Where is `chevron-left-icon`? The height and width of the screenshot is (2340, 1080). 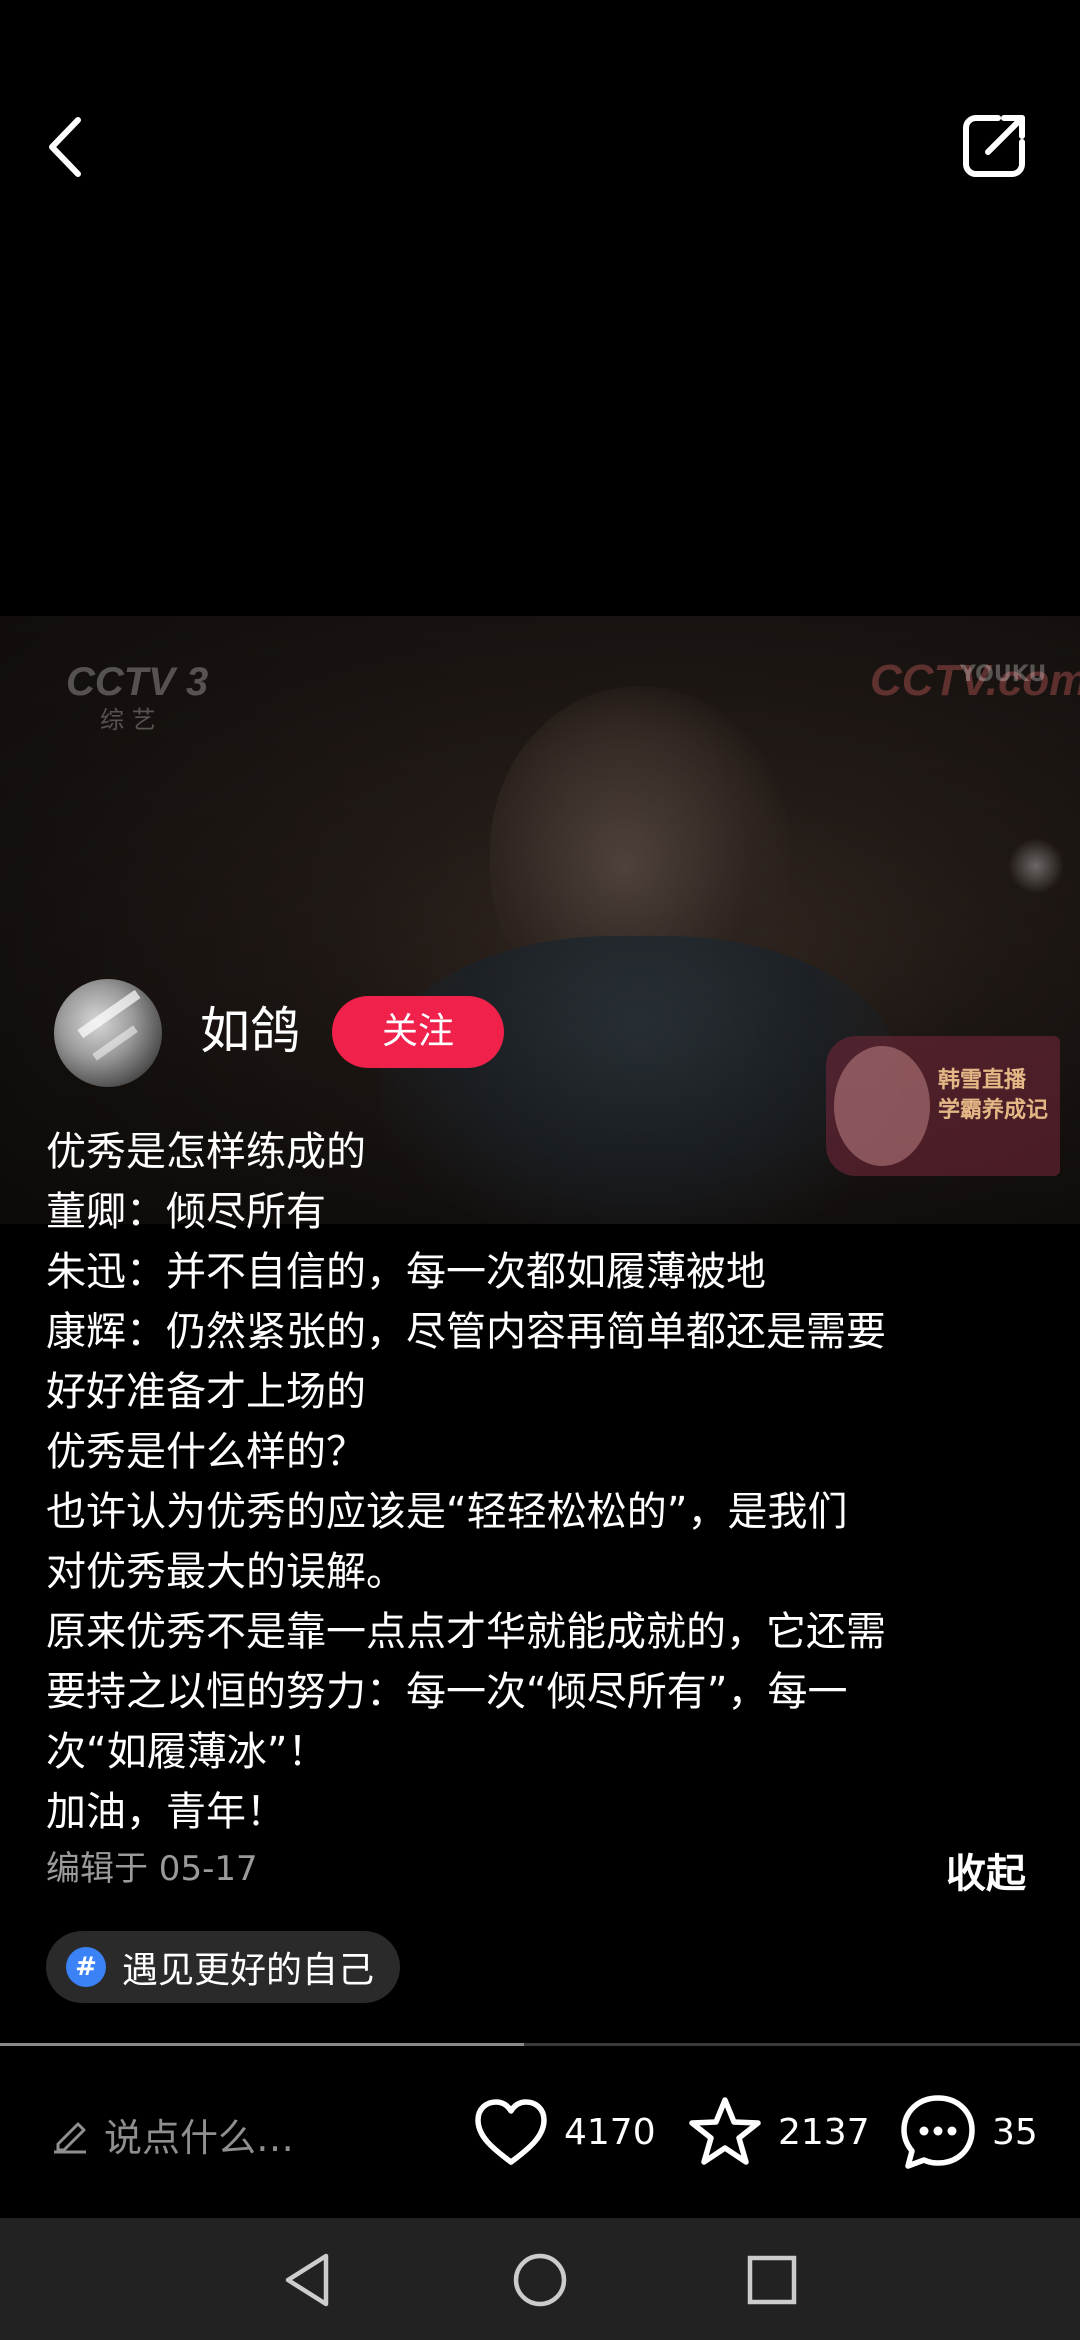
chevron-left-icon is located at coordinates (65, 147).